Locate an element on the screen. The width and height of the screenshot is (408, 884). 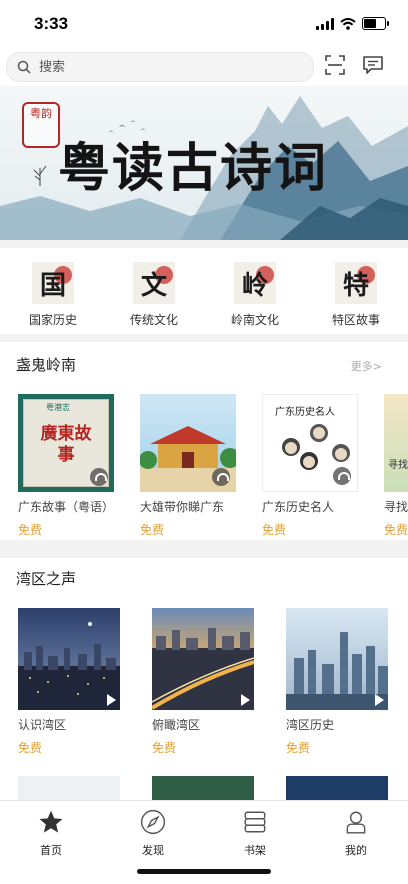
tab-home: 首页 is located at coordinates (51, 833).